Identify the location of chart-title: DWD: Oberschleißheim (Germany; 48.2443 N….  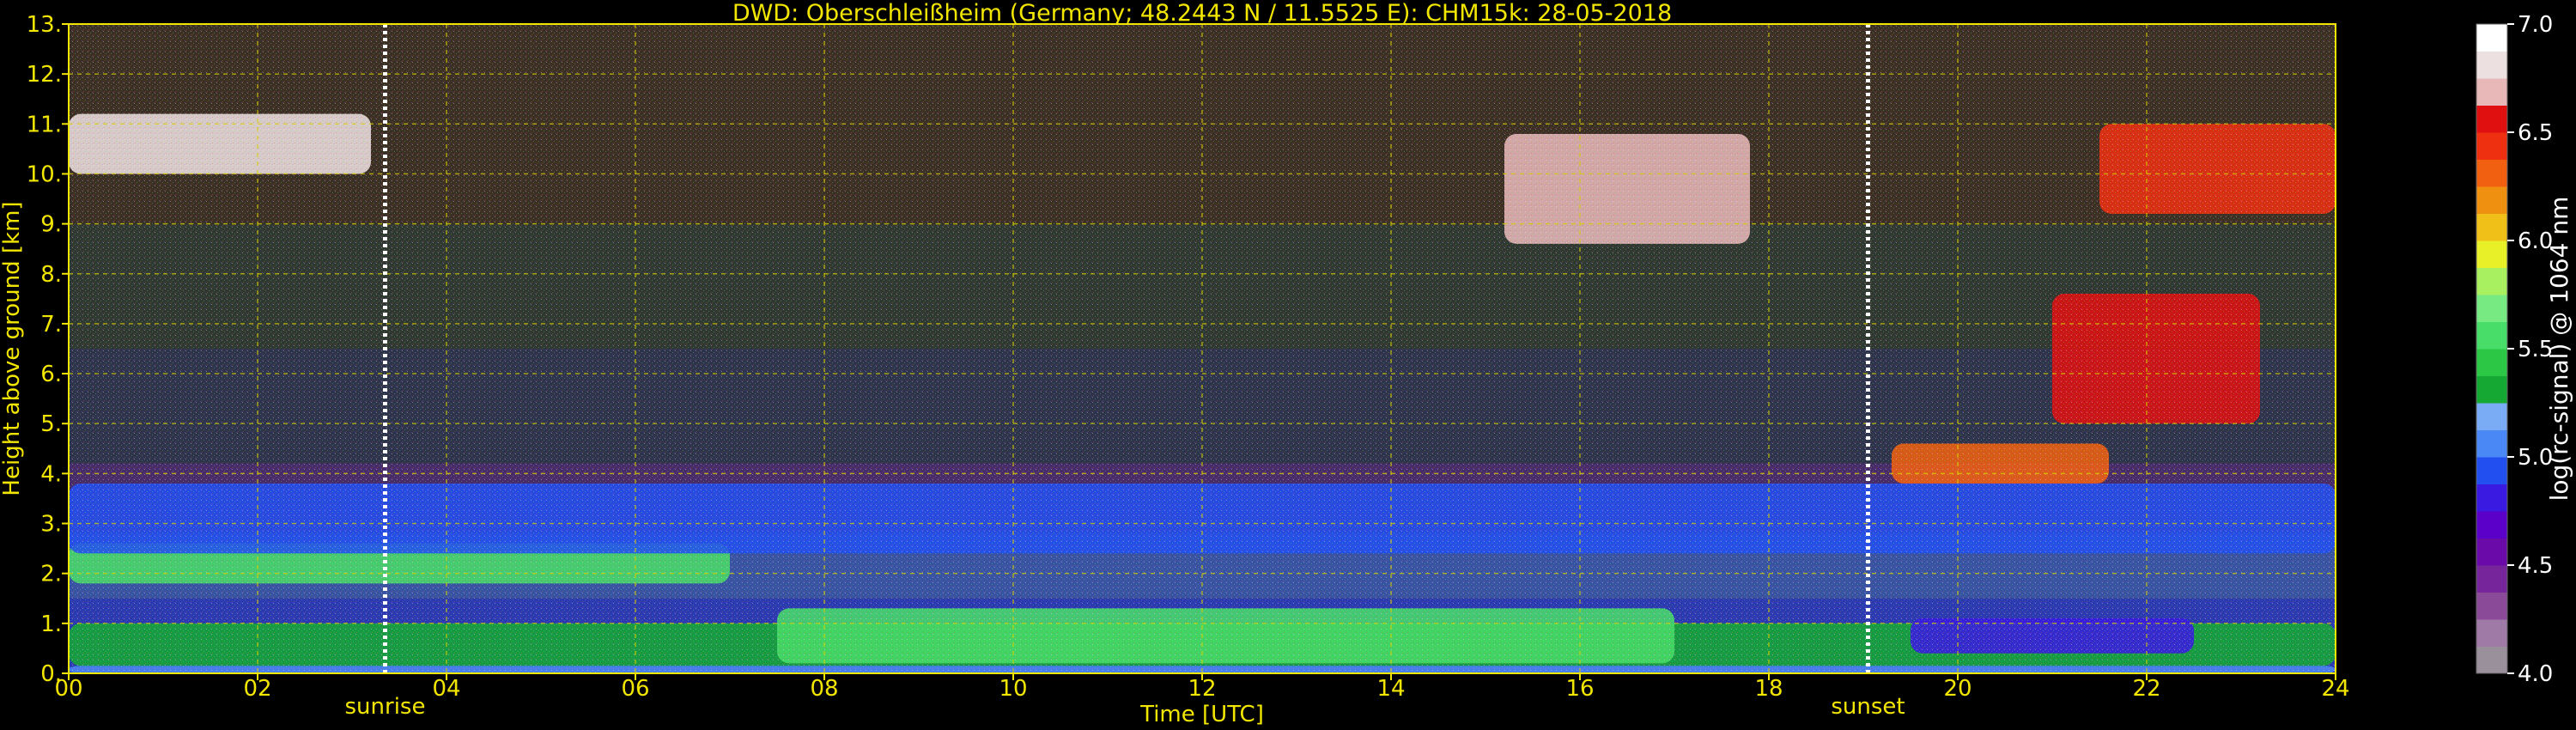
(1202, 13).